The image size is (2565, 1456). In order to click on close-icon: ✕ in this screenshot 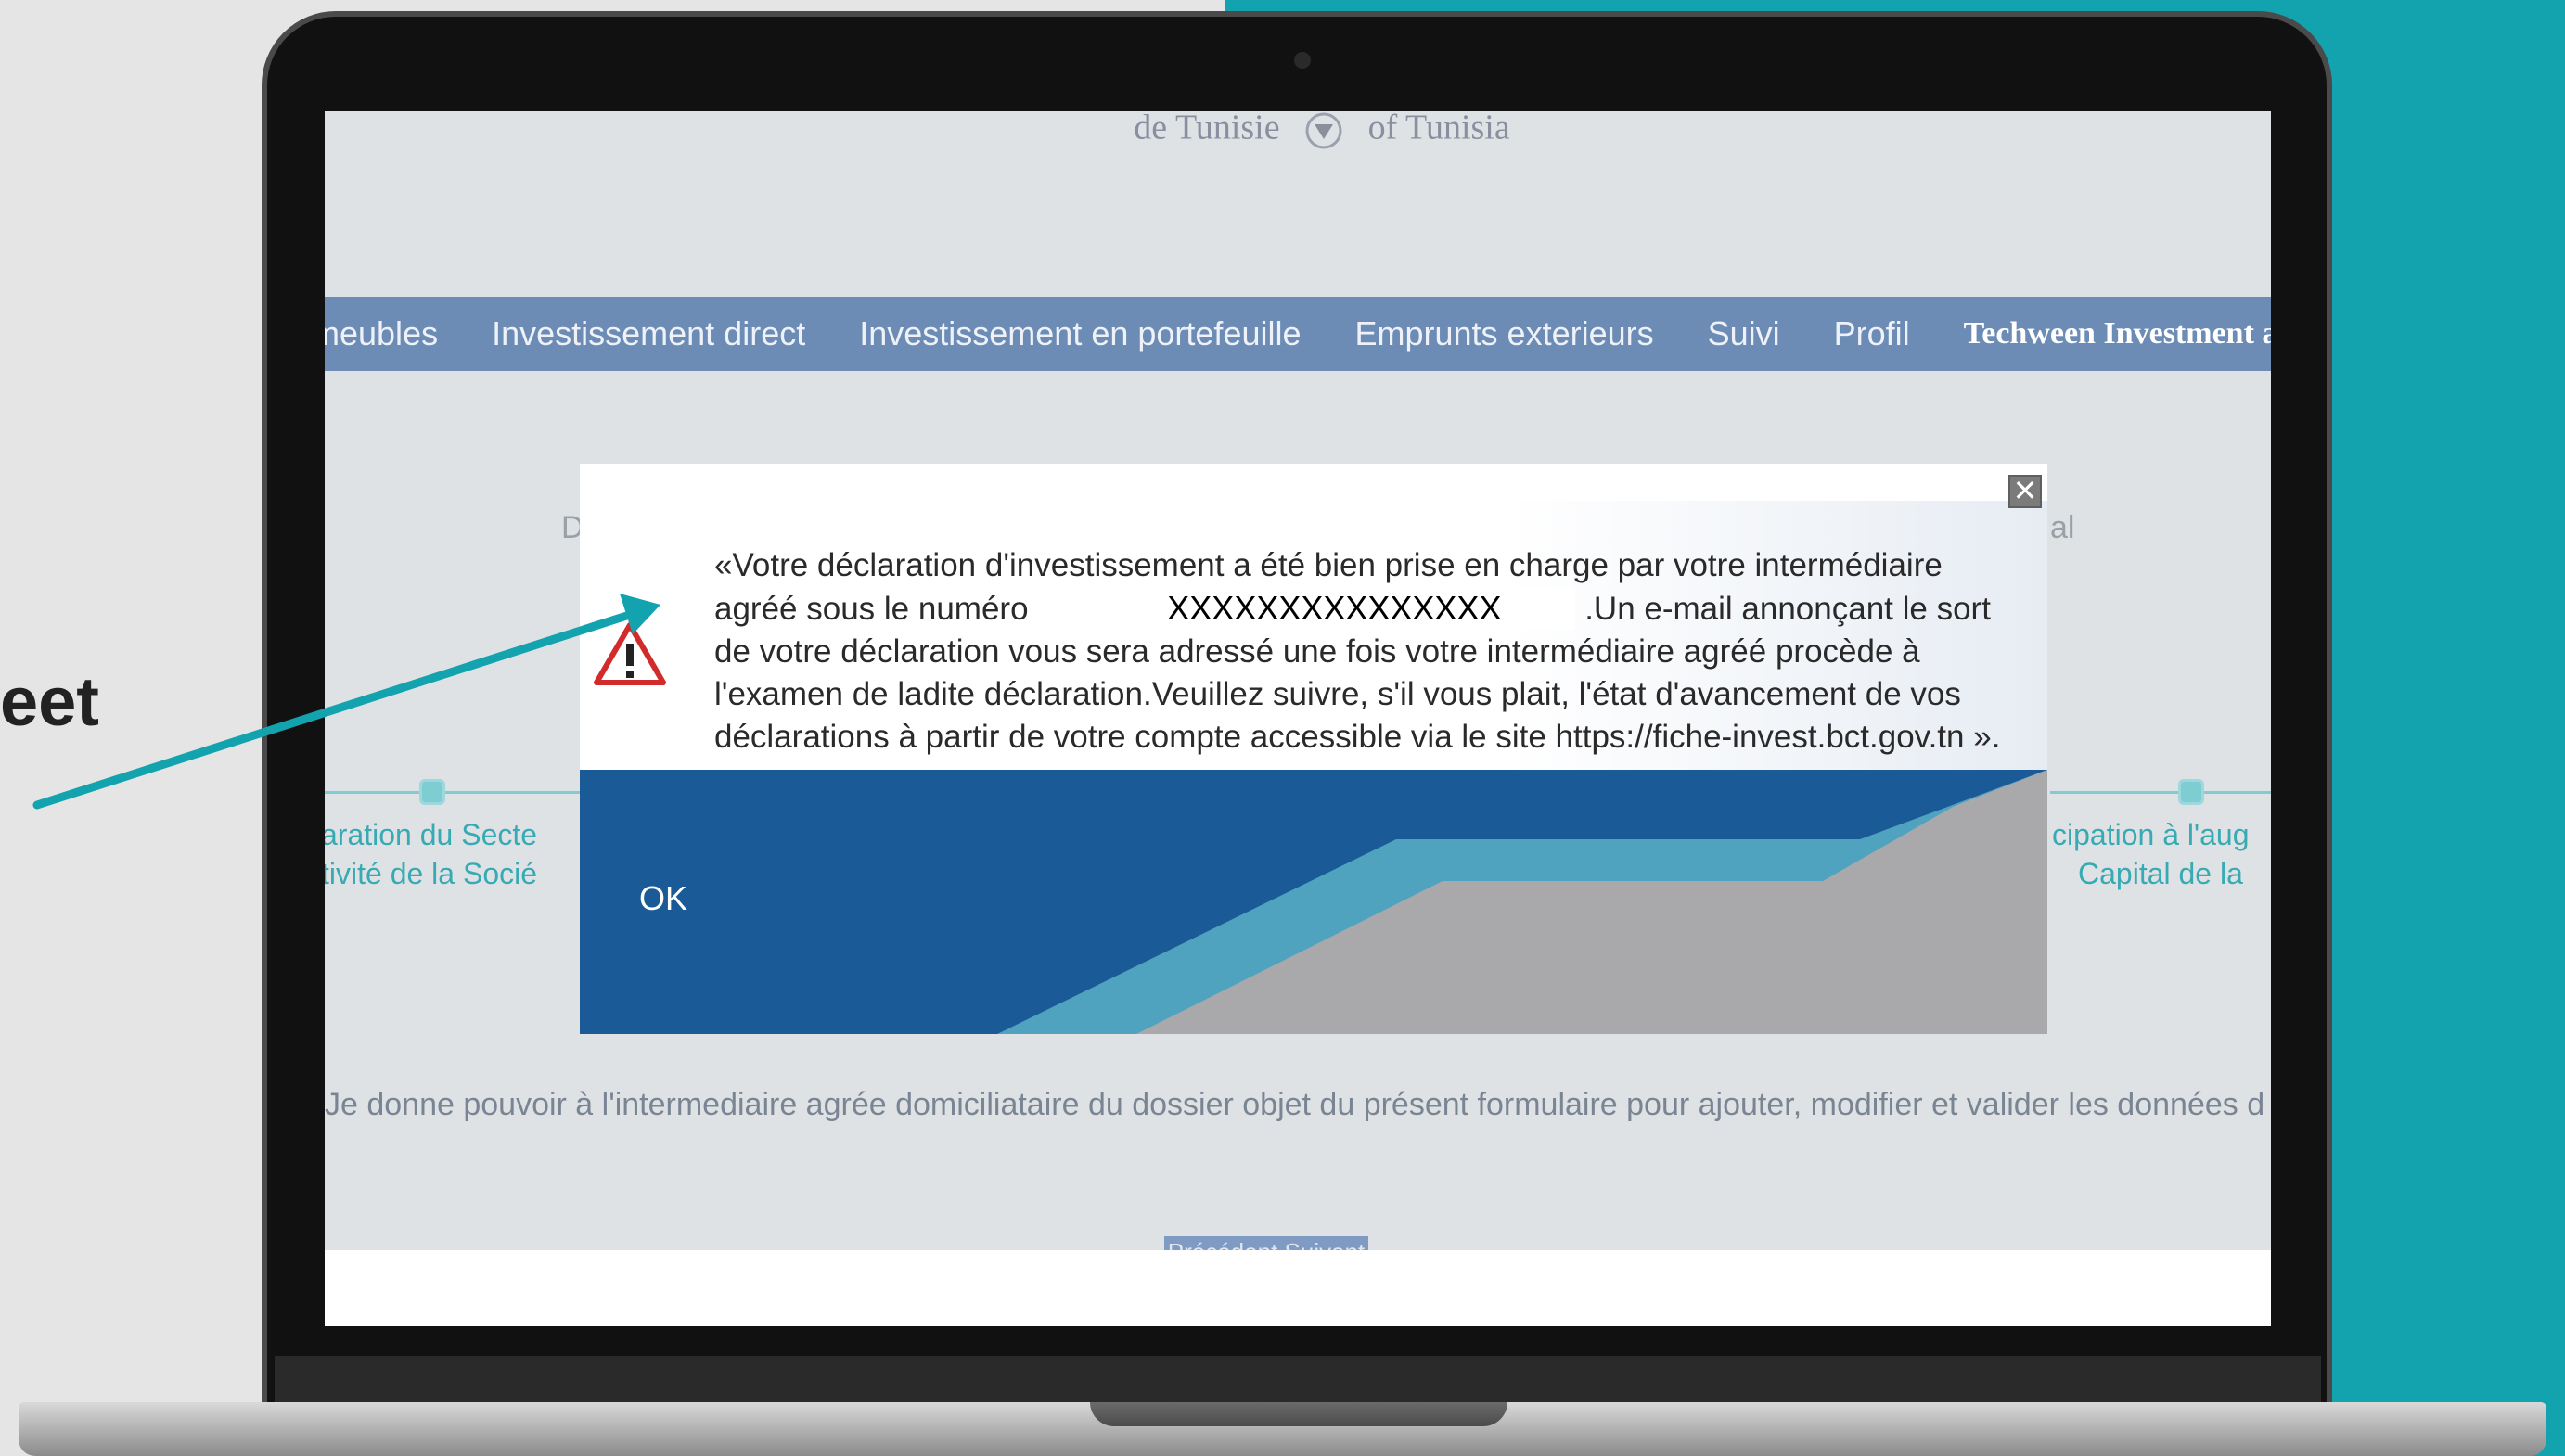, I will do `click(2025, 491)`.